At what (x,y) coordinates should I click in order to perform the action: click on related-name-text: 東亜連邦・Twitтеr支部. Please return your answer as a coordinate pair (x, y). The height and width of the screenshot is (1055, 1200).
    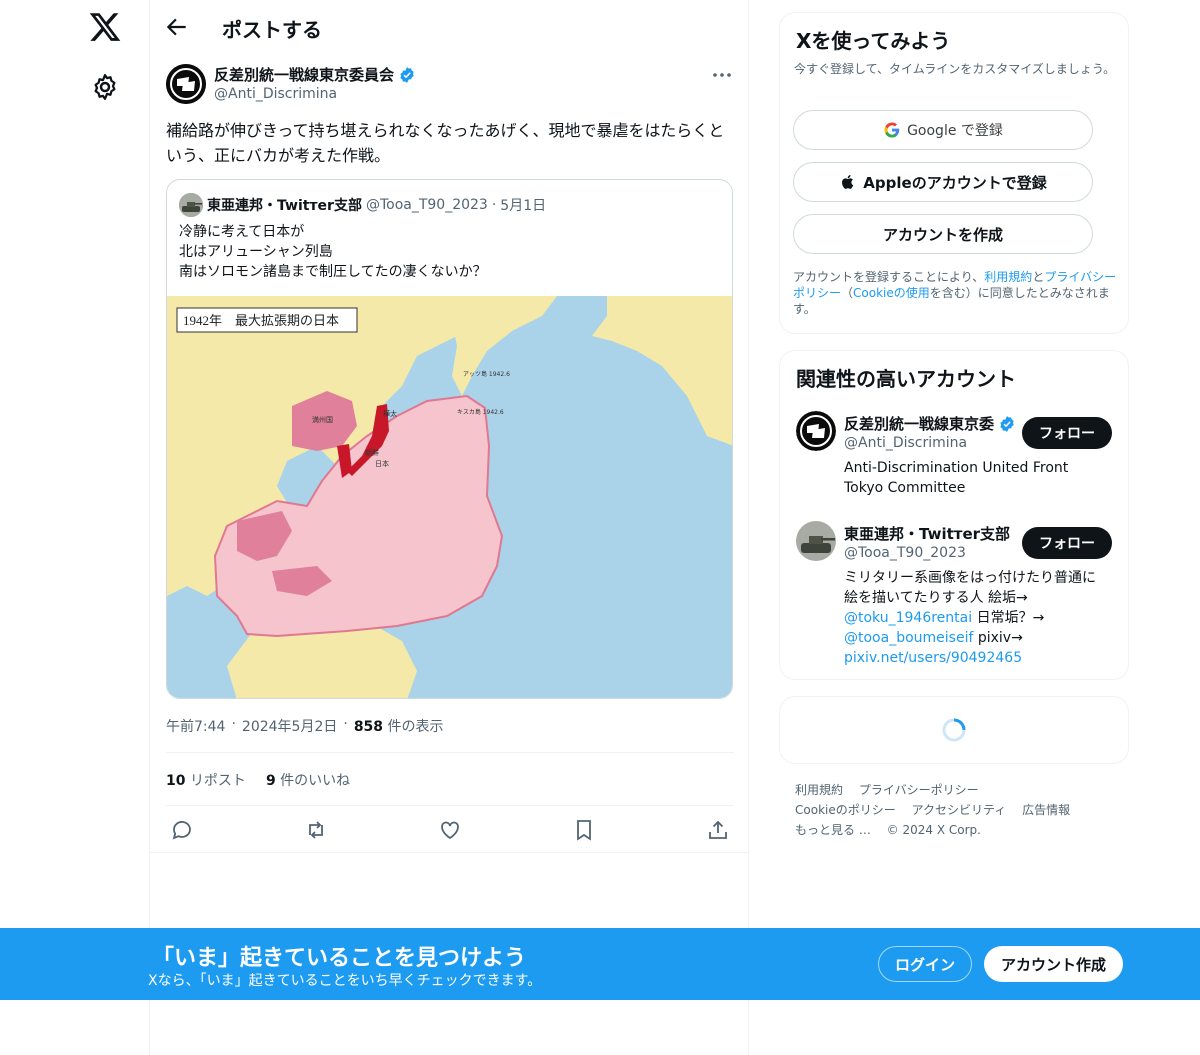
    Looking at the image, I should click on (927, 534).